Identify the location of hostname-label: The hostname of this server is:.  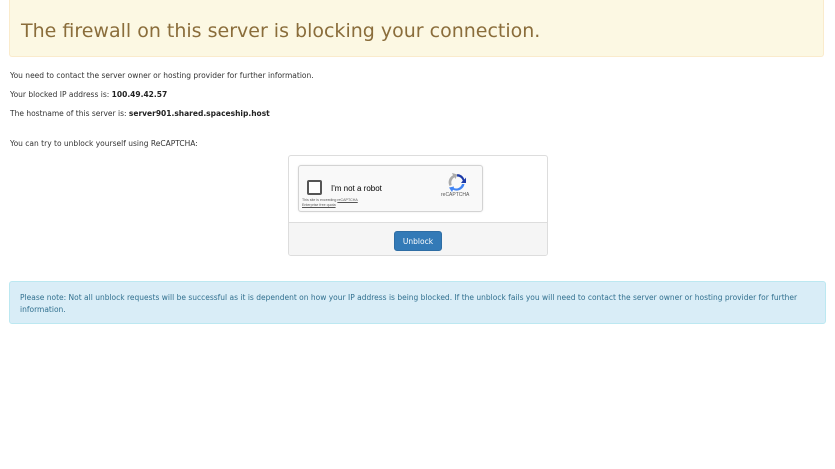
(69, 113).